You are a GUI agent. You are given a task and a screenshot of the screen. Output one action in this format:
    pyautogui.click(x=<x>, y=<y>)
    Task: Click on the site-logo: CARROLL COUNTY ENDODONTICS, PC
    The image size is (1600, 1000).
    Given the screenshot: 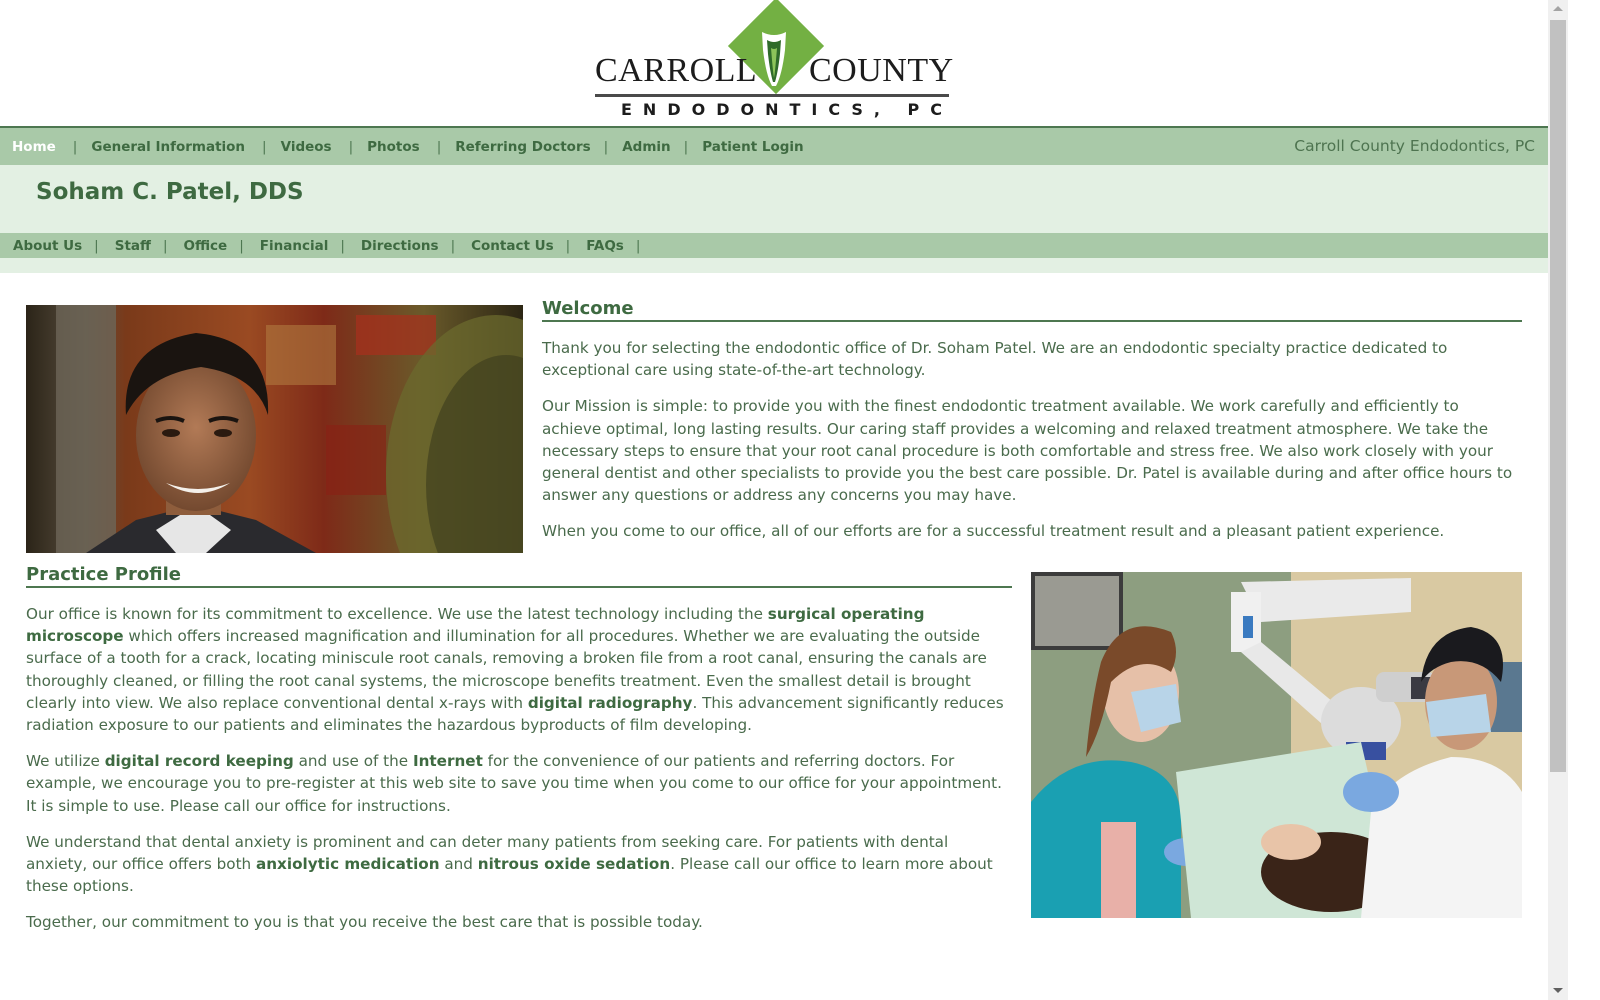 What is the action you would take?
    pyautogui.click(x=774, y=62)
    